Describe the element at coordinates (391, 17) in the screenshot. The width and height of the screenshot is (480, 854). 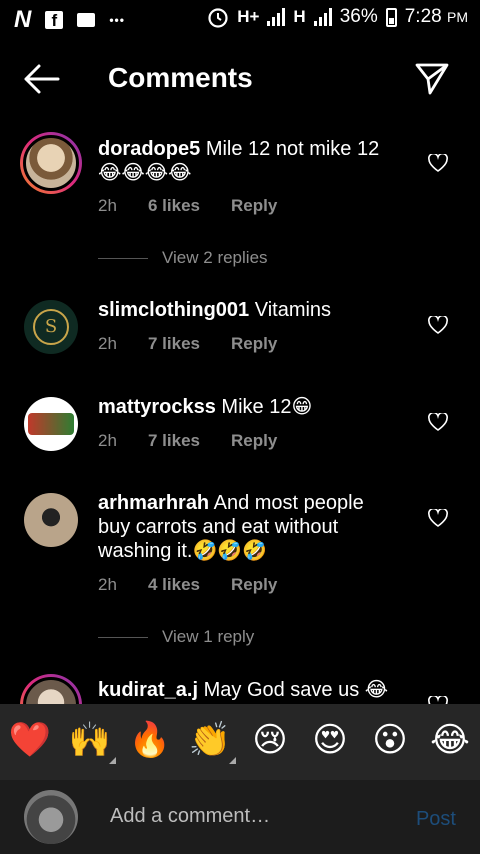
I see `battery-icon` at that location.